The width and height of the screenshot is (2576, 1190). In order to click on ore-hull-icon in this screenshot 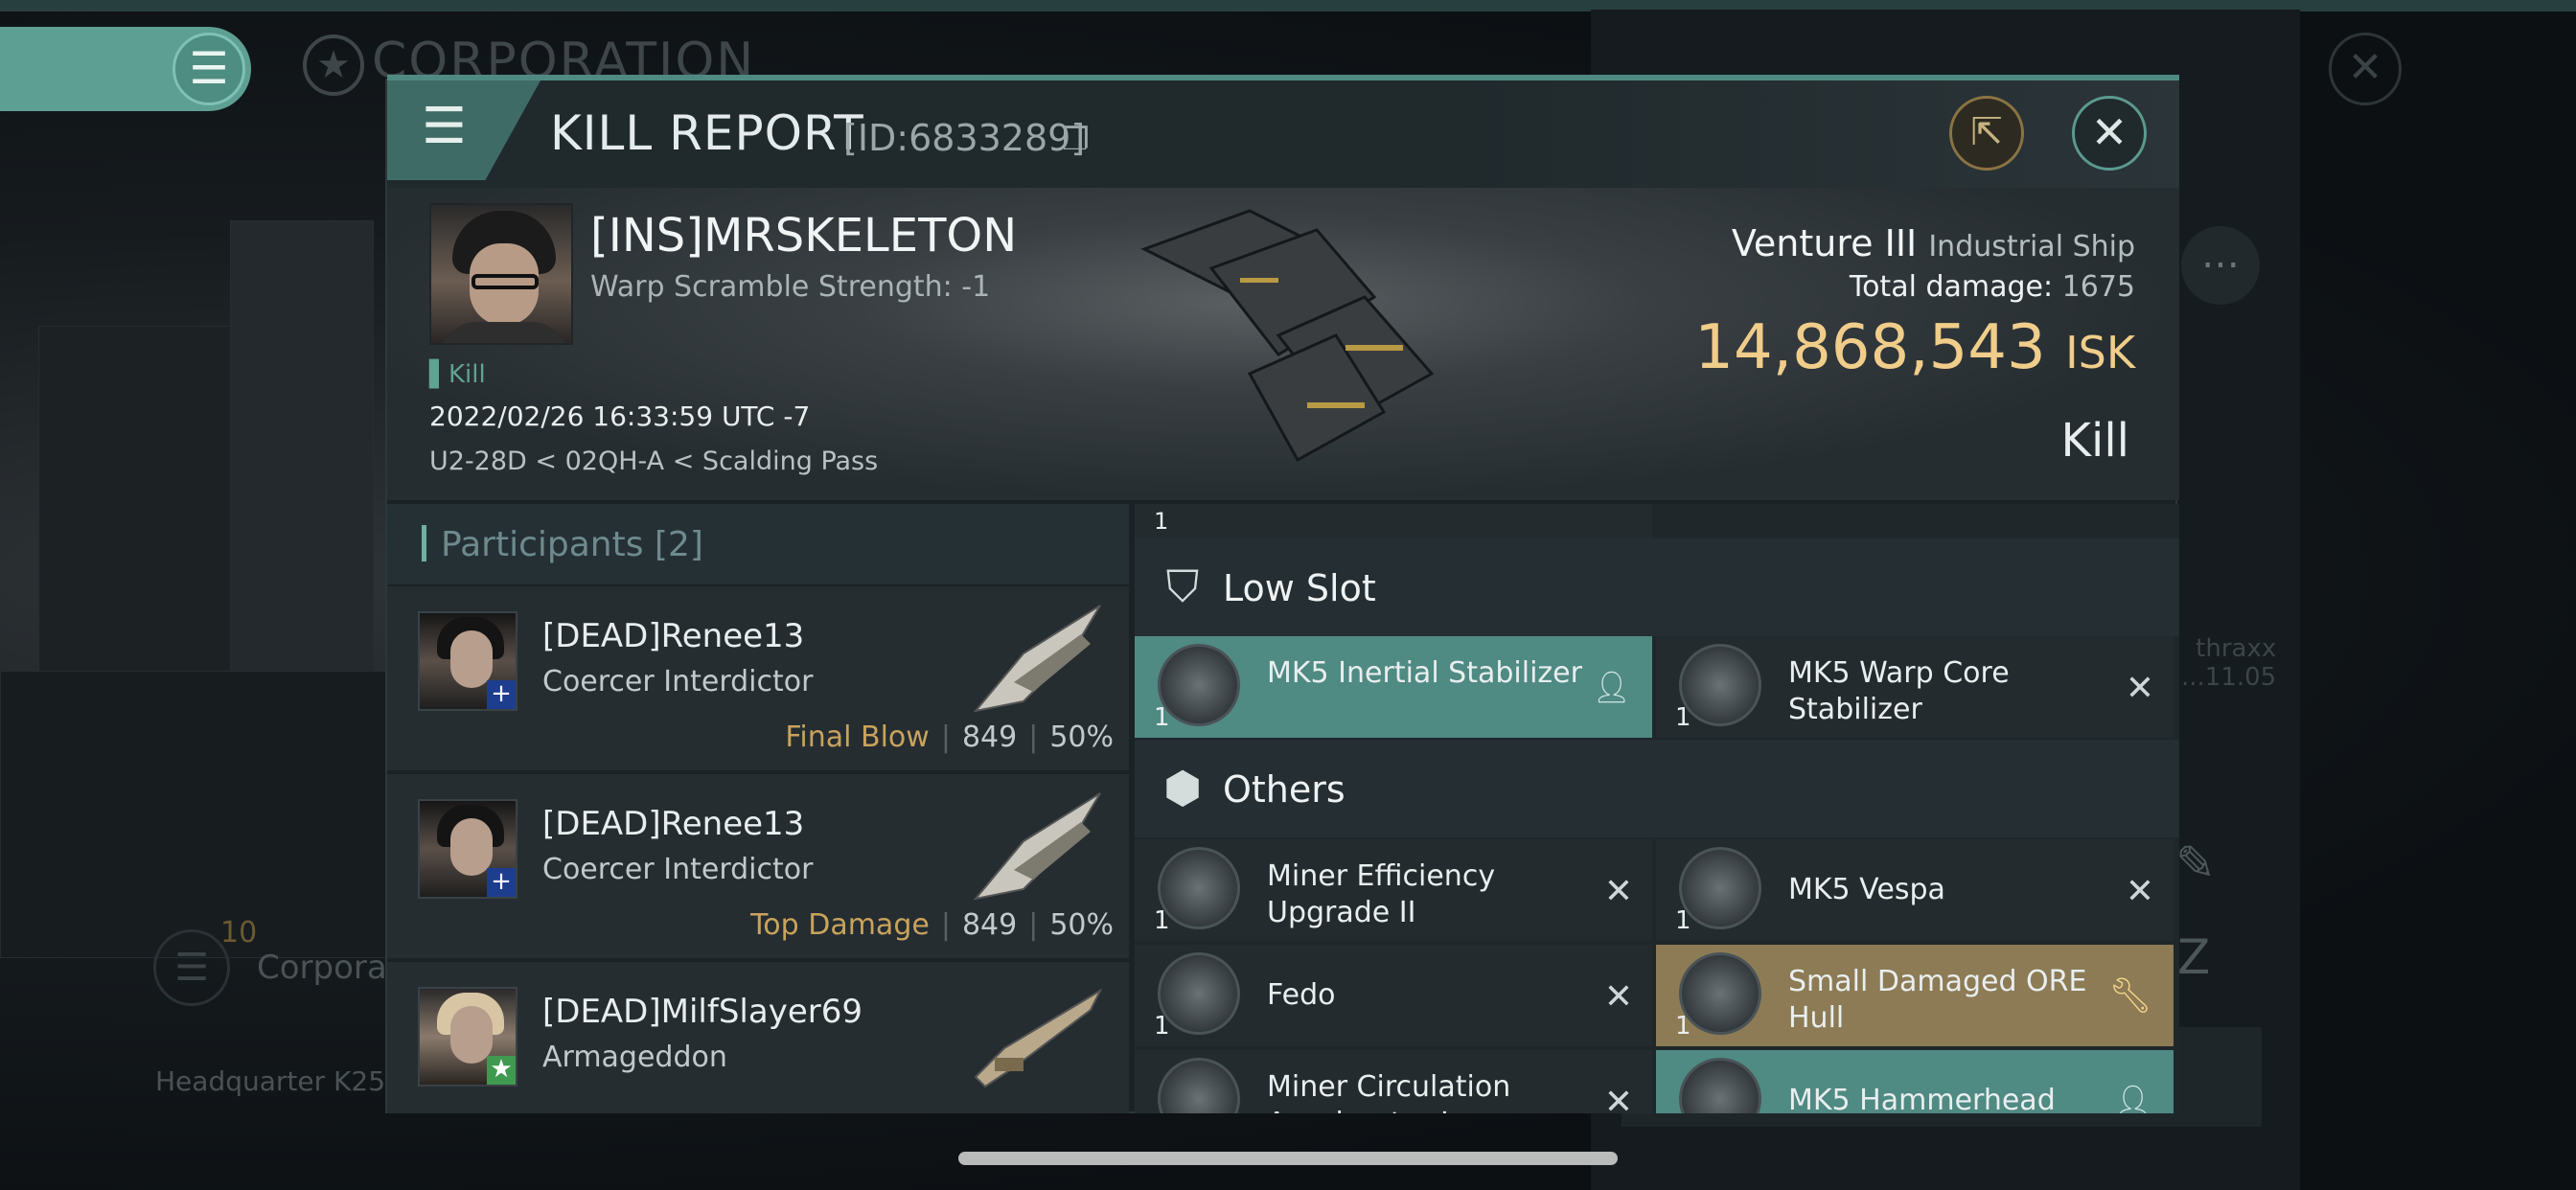, I will do `click(1720, 994)`.